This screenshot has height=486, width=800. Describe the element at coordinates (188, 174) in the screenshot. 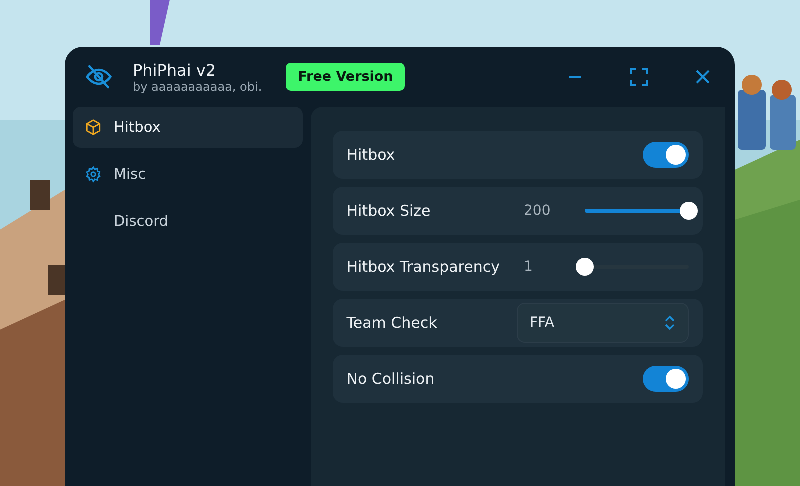

I see `sidebar-item: Misc` at that location.